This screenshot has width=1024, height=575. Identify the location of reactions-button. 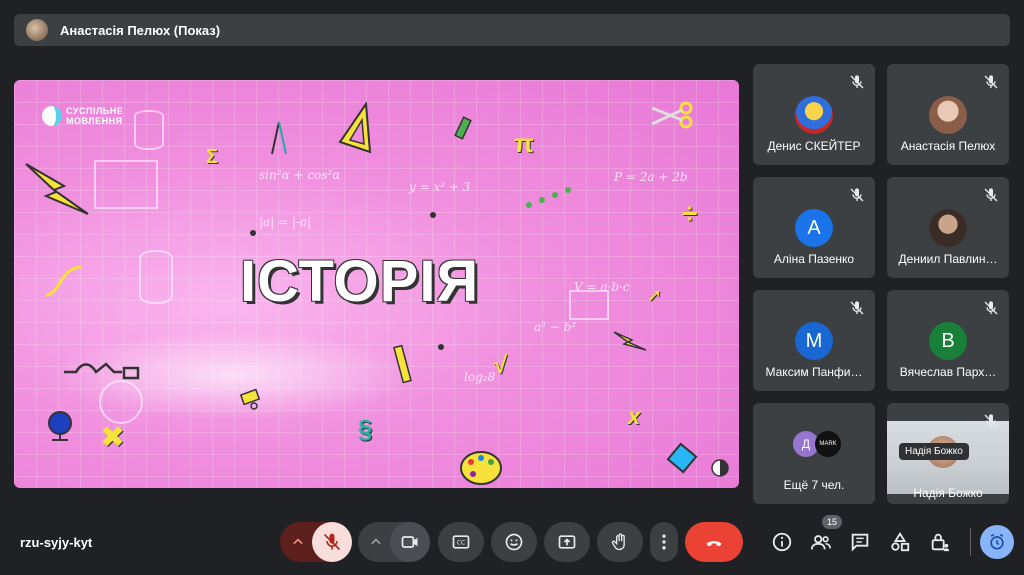
(514, 542).